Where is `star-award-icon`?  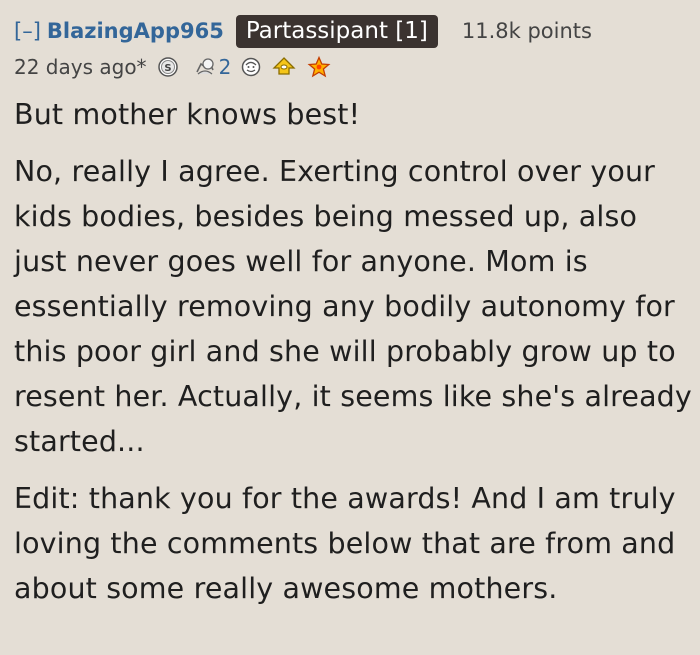 star-award-icon is located at coordinates (319, 67).